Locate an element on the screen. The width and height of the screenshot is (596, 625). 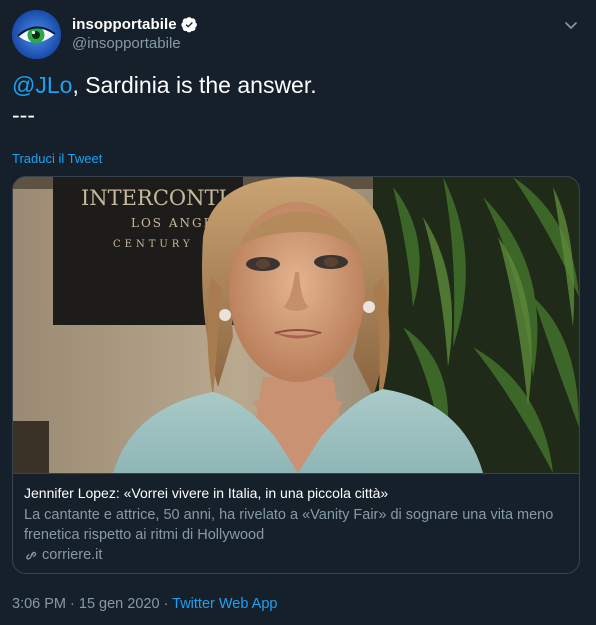
tweet-text-rest: , Sardinia is the answer. is located at coordinates (194, 85).